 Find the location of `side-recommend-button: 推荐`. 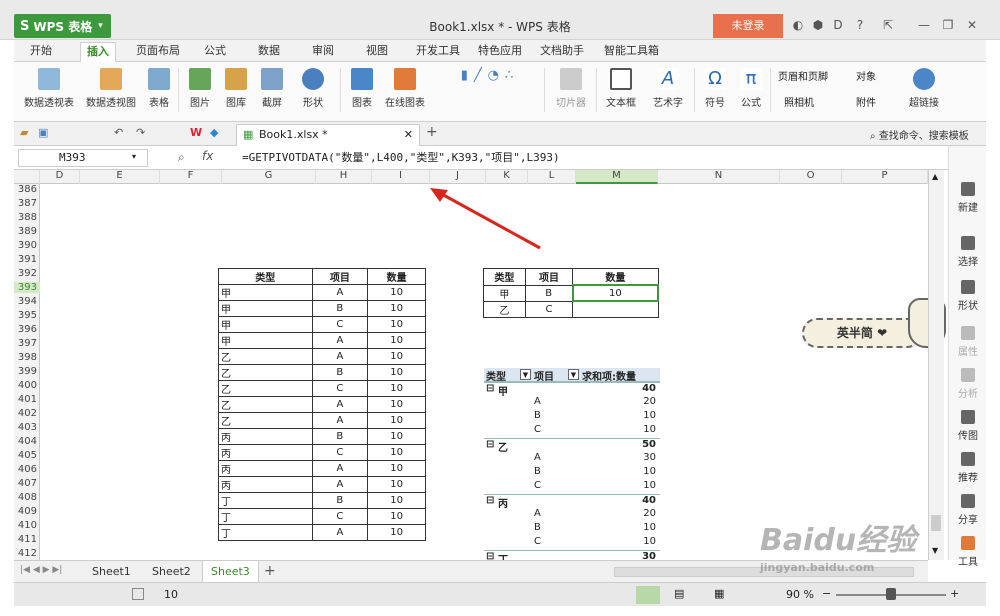

side-recommend-button: 推荐 is located at coordinates (968, 468).